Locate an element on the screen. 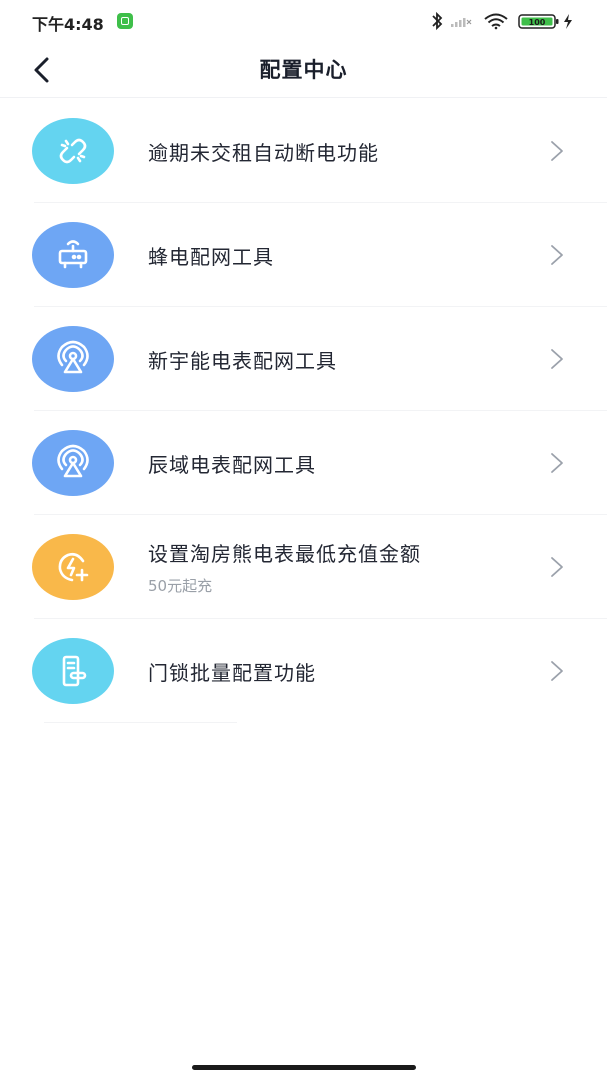  menu-item-min-recharge-amount: 设置淘房熊电表最低充值金额 50元起充 is located at coordinates (303, 567).